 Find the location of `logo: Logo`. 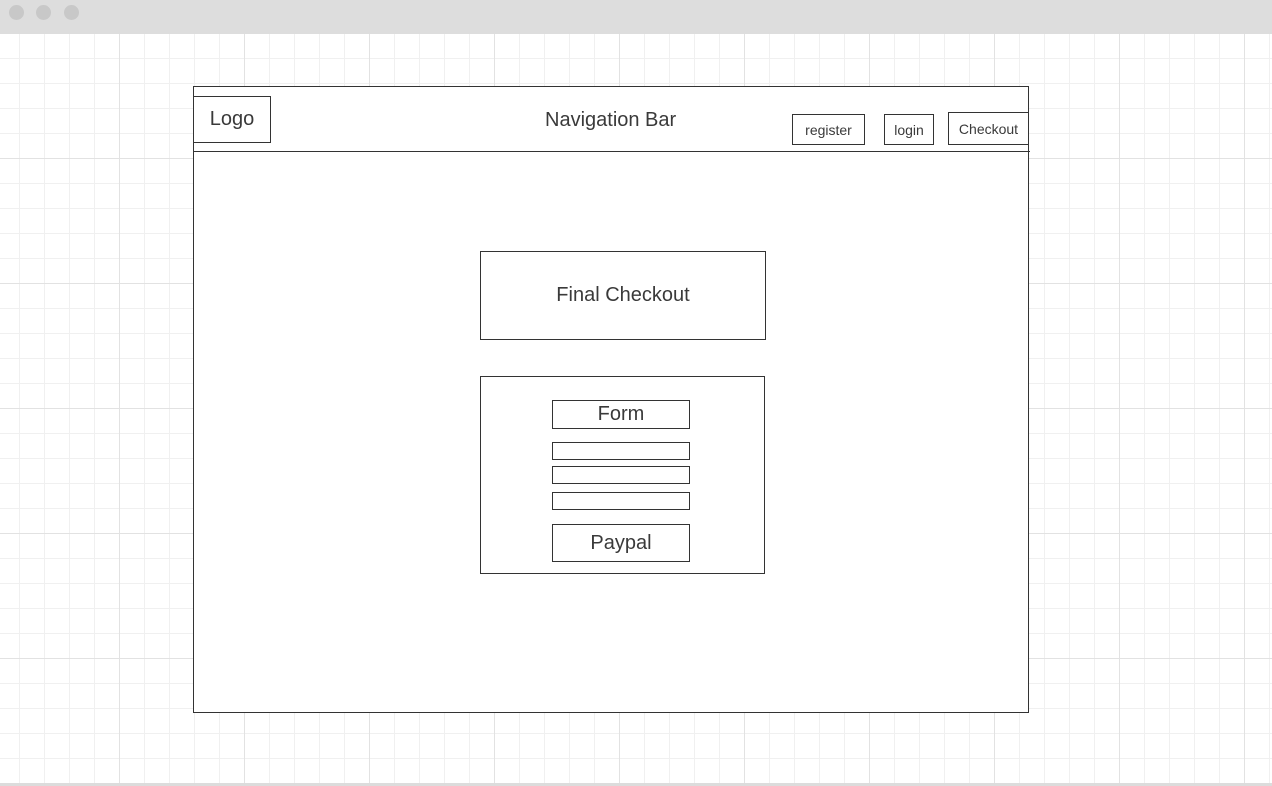

logo: Logo is located at coordinates (232, 119).